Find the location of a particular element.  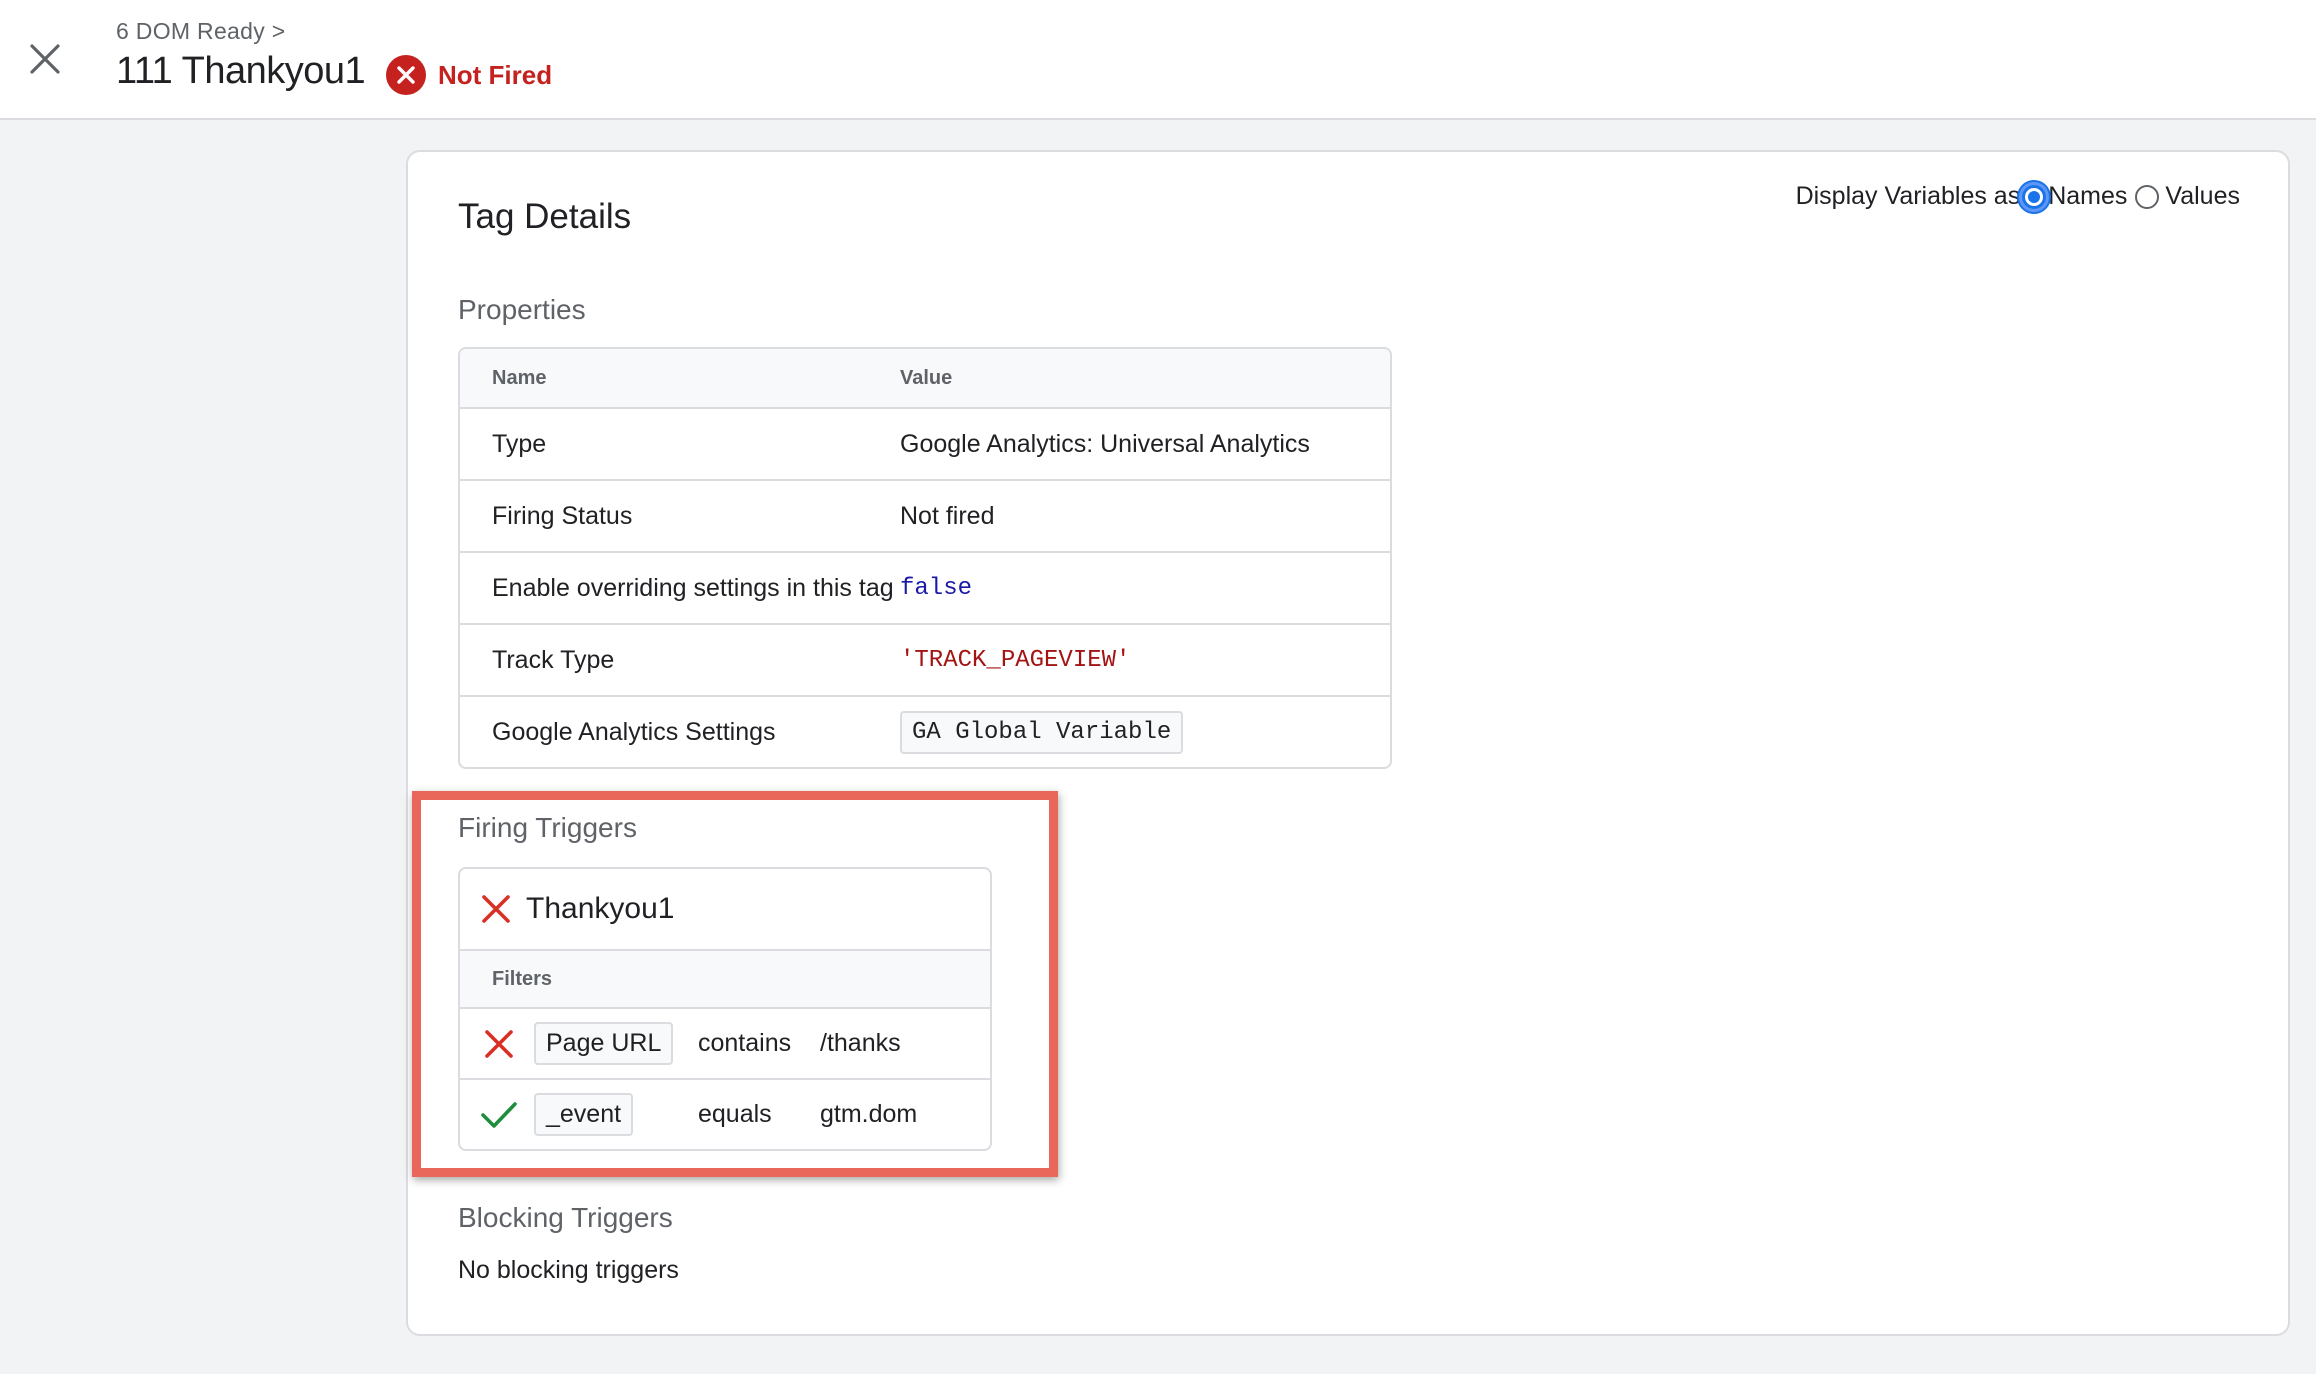

filter-row: _event equals gtm.dom is located at coordinates (725, 1113).